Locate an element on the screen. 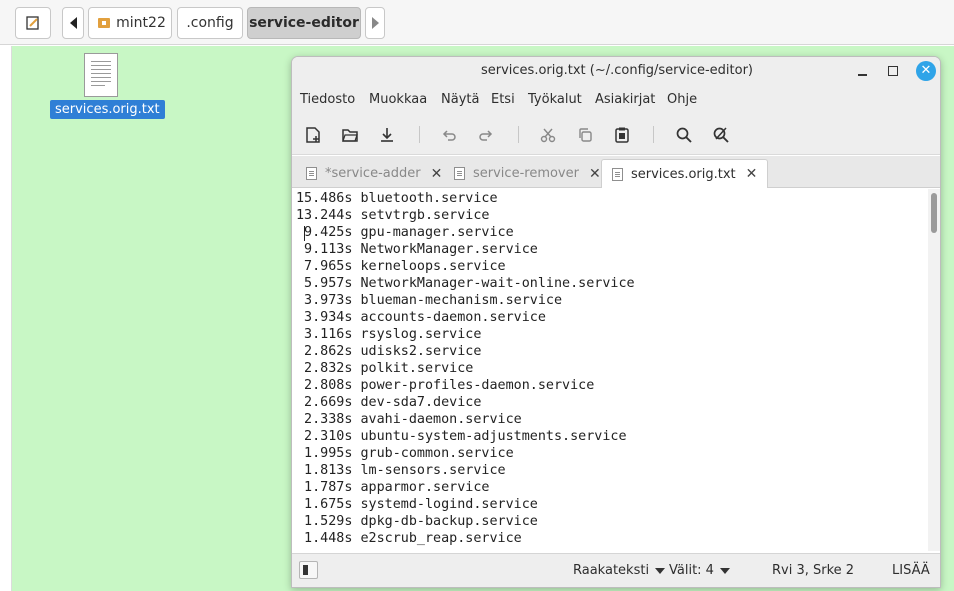 Image resolution: width=954 pixels, height=591 pixels. chevron-right-icon is located at coordinates (375, 23).